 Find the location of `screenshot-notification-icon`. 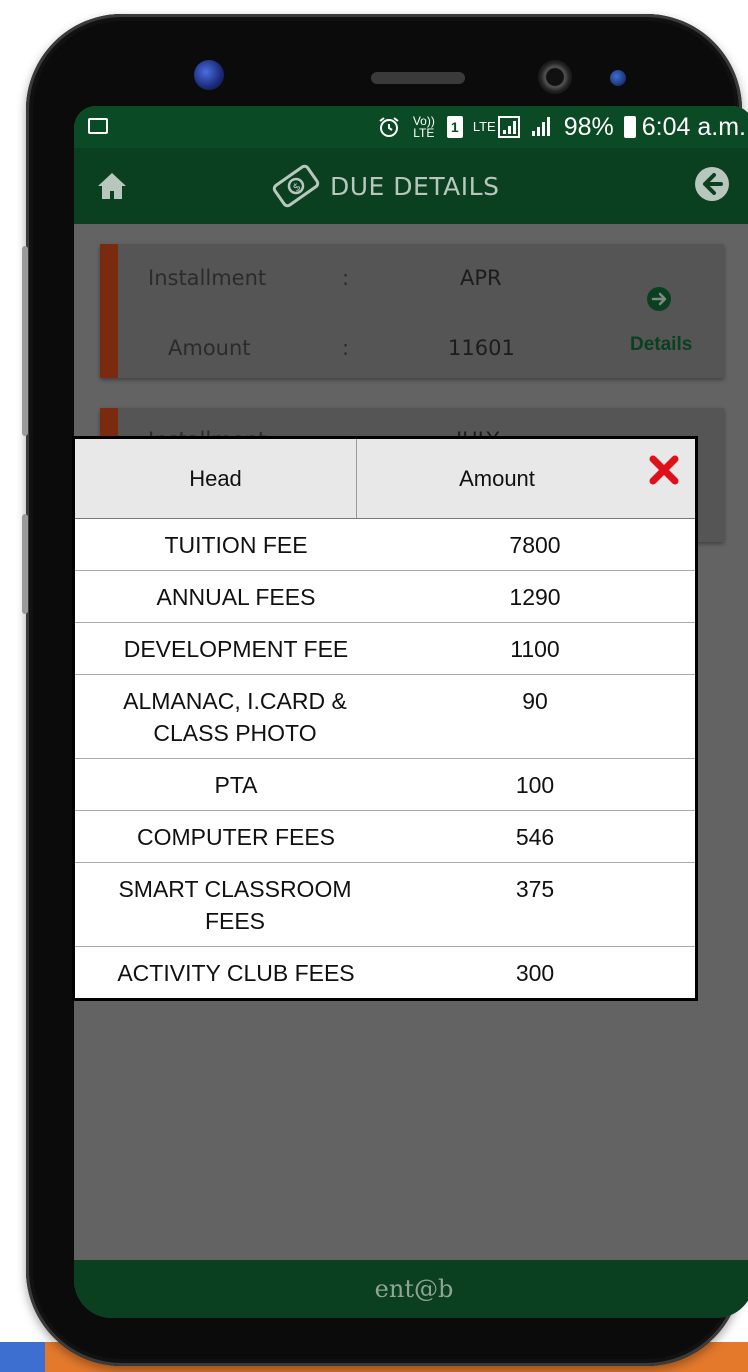

screenshot-notification-icon is located at coordinates (98, 126).